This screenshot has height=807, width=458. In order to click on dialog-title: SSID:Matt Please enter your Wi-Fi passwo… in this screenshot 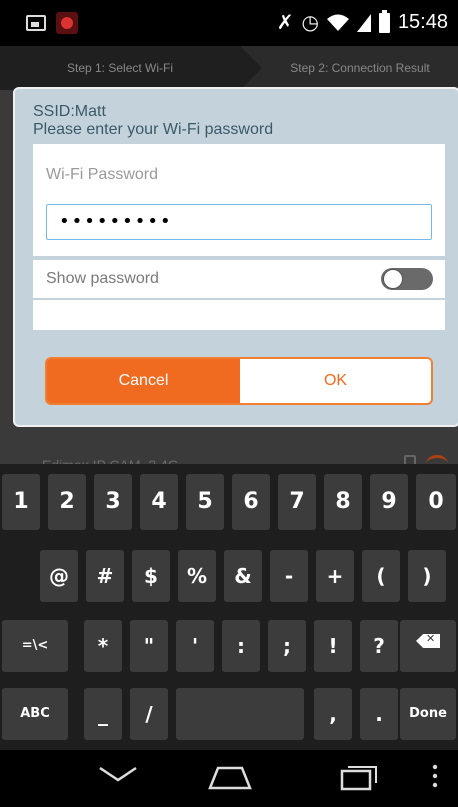, I will do `click(153, 121)`.